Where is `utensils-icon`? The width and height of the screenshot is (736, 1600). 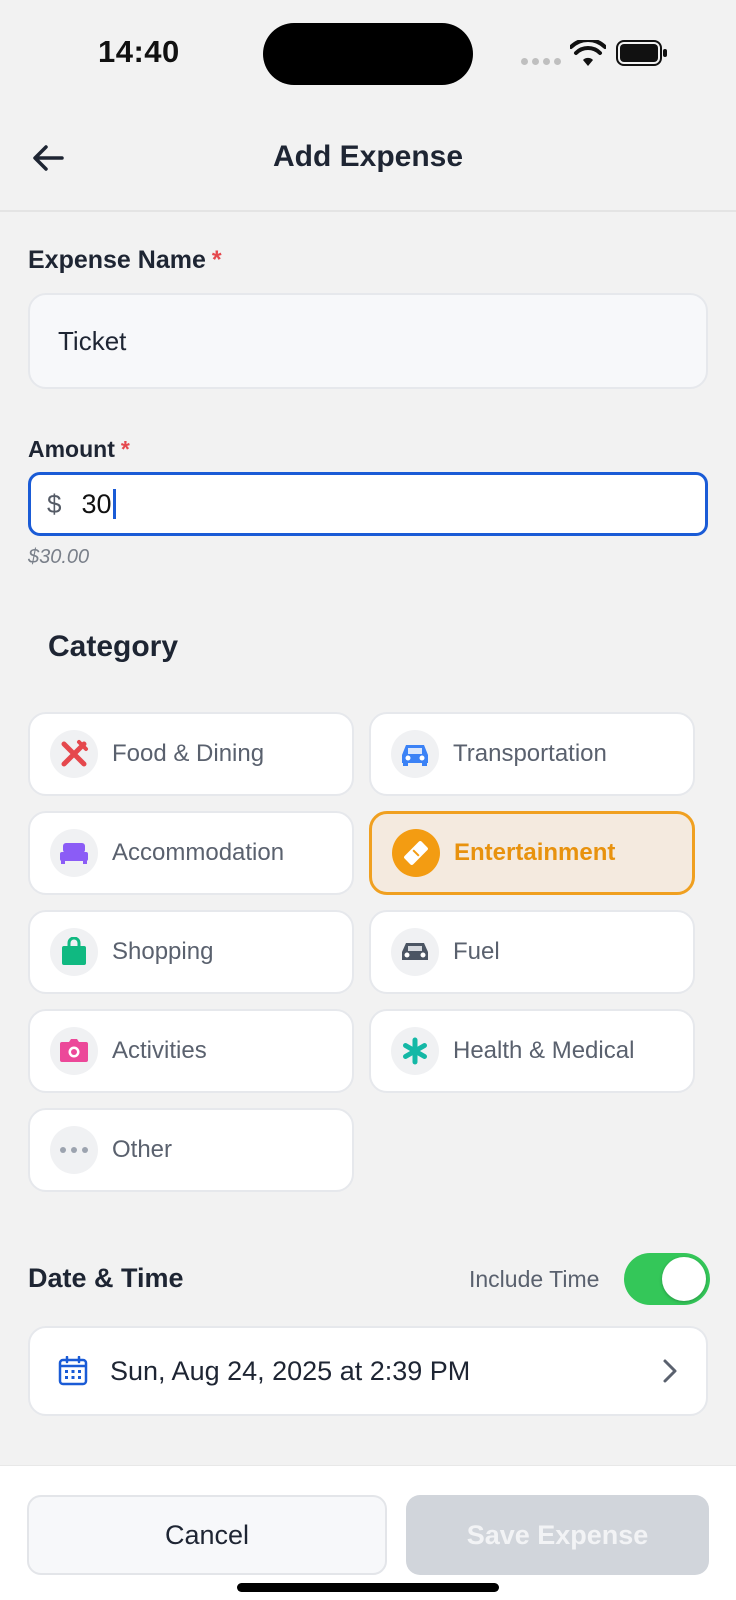 utensils-icon is located at coordinates (74, 754).